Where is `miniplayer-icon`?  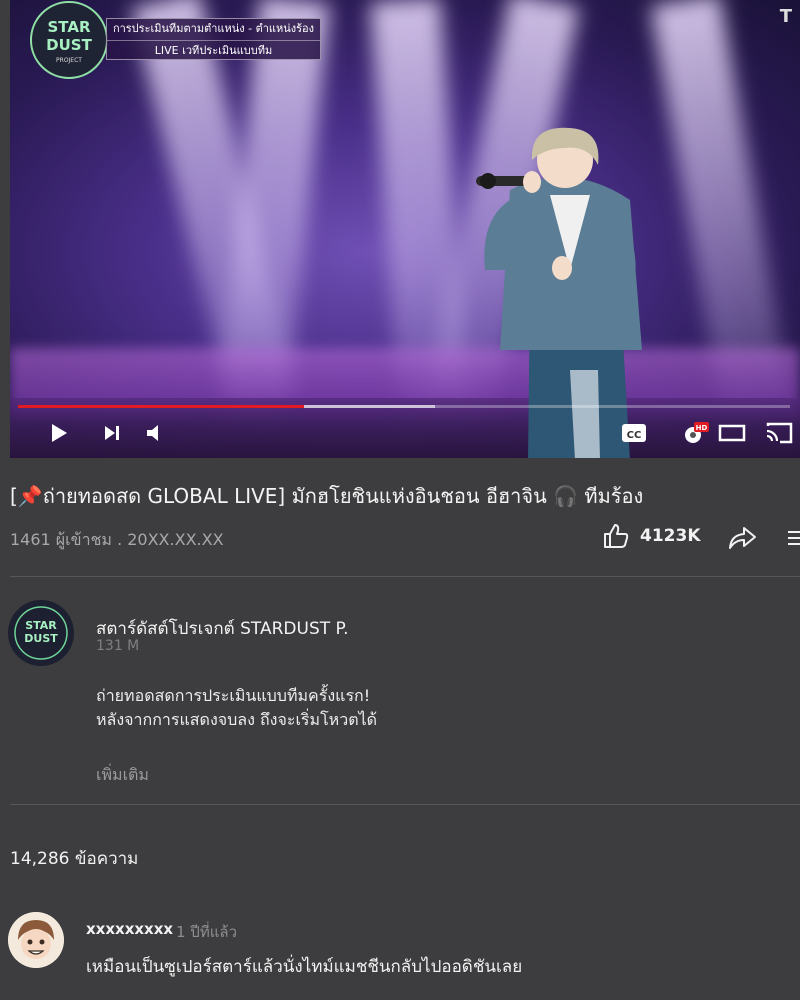
miniplayer-icon is located at coordinates (732, 433).